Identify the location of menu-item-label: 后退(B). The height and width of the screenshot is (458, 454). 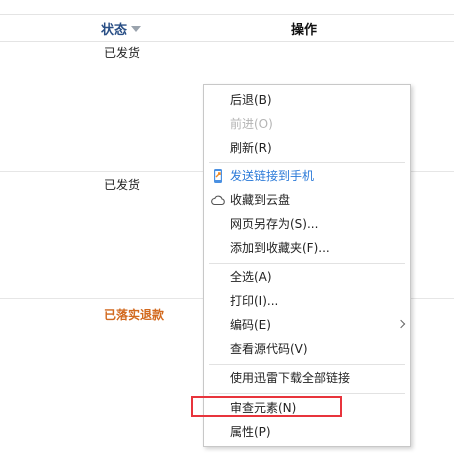
(251, 100).